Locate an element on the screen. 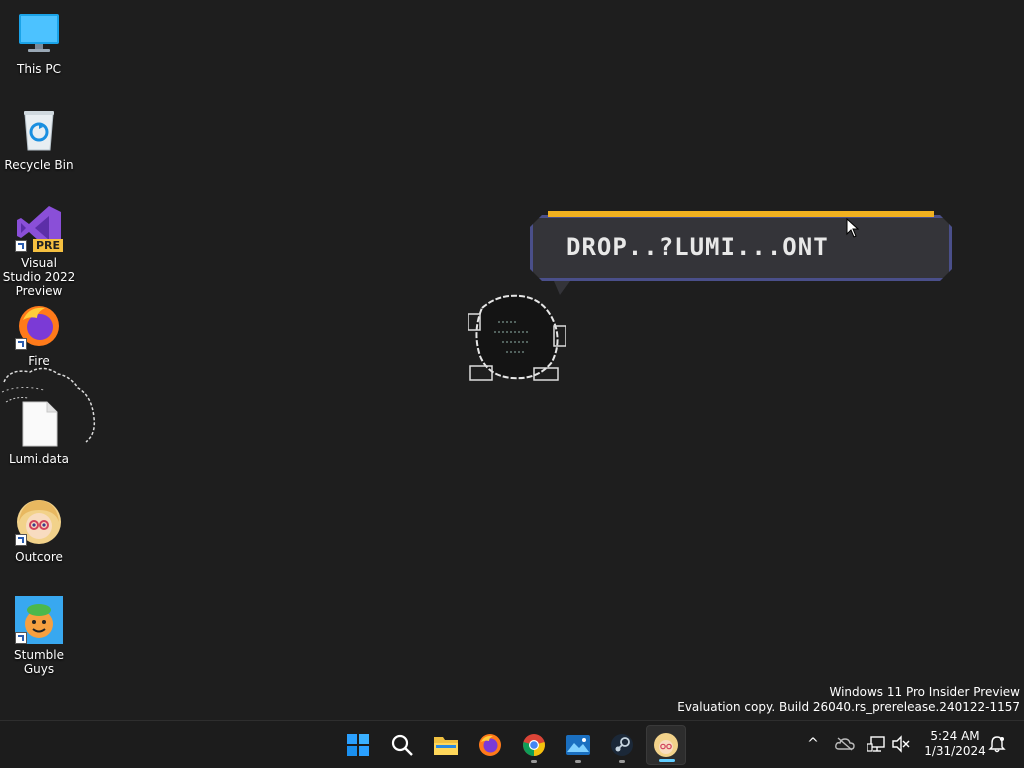  network-icon is located at coordinates (876, 744).